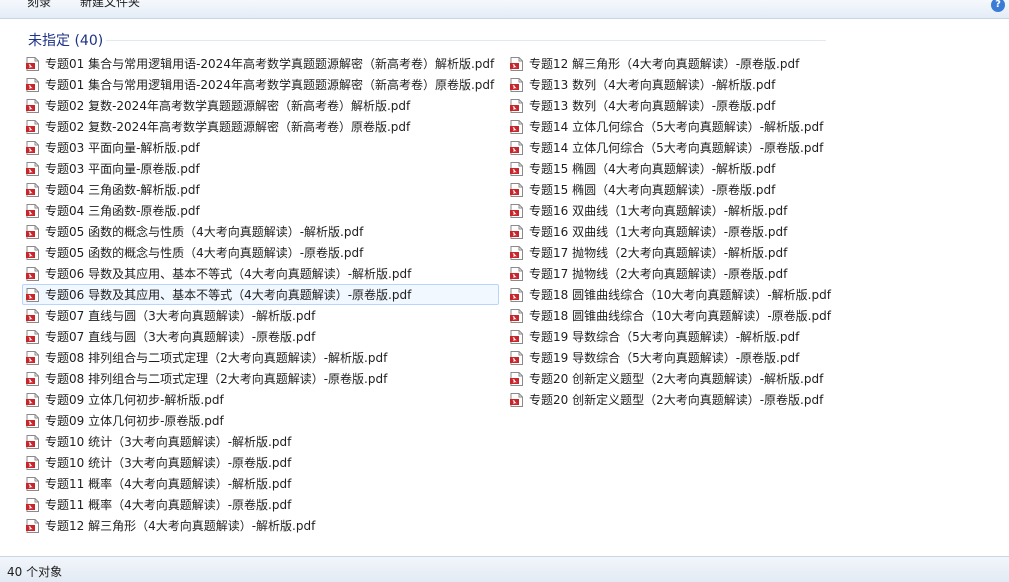 This screenshot has width=1009, height=582. I want to click on file-item: 专题08 排列组合与二项式定理（2大考向真题解读）-原卷版.pdf, so click(260, 378).